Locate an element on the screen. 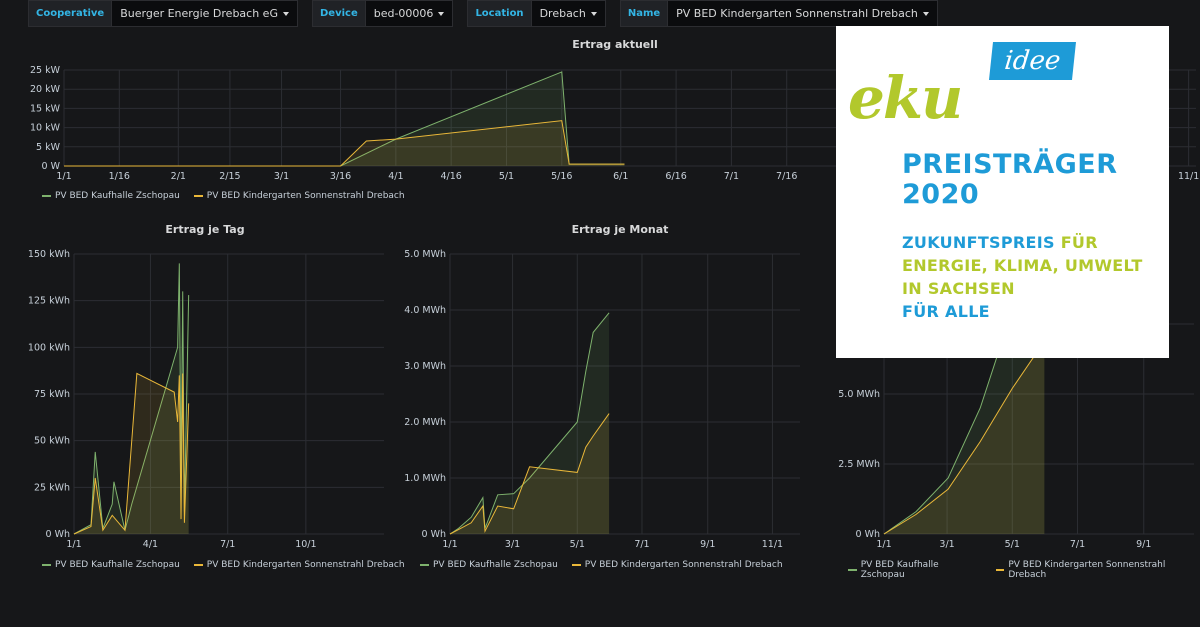 The width and height of the screenshot is (1200, 627). y-tick-label: 5.0 MWh is located at coordinates (859, 394).